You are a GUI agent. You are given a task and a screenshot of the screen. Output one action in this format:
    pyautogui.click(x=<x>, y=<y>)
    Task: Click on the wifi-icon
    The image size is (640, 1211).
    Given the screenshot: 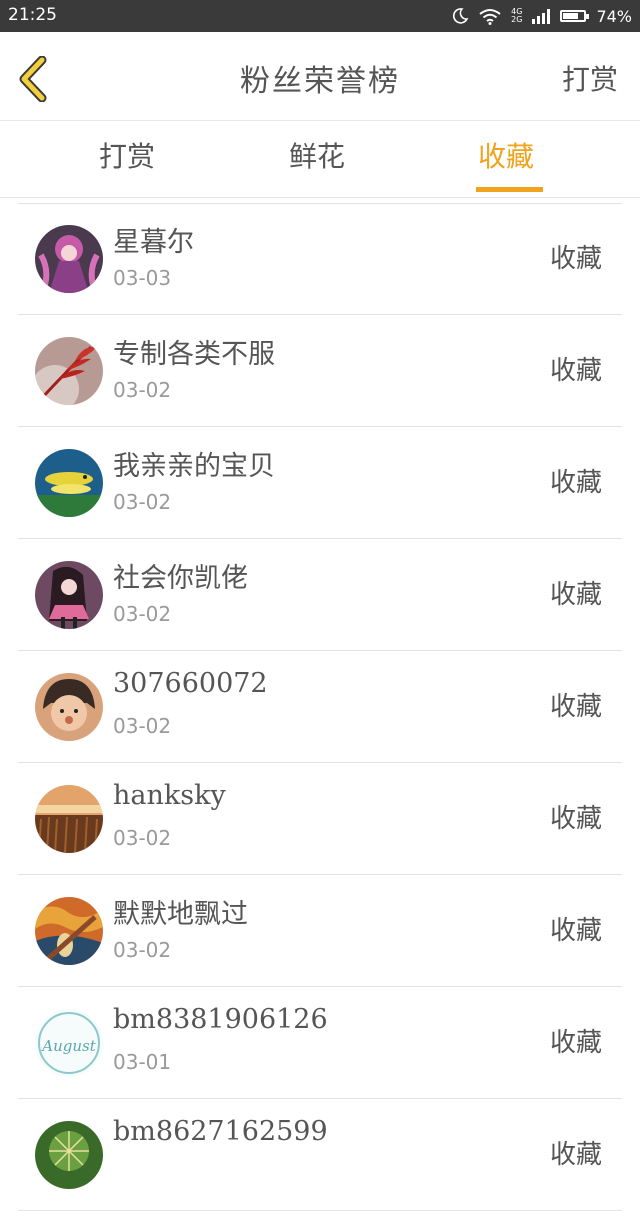 What is the action you would take?
    pyautogui.click(x=490, y=17)
    